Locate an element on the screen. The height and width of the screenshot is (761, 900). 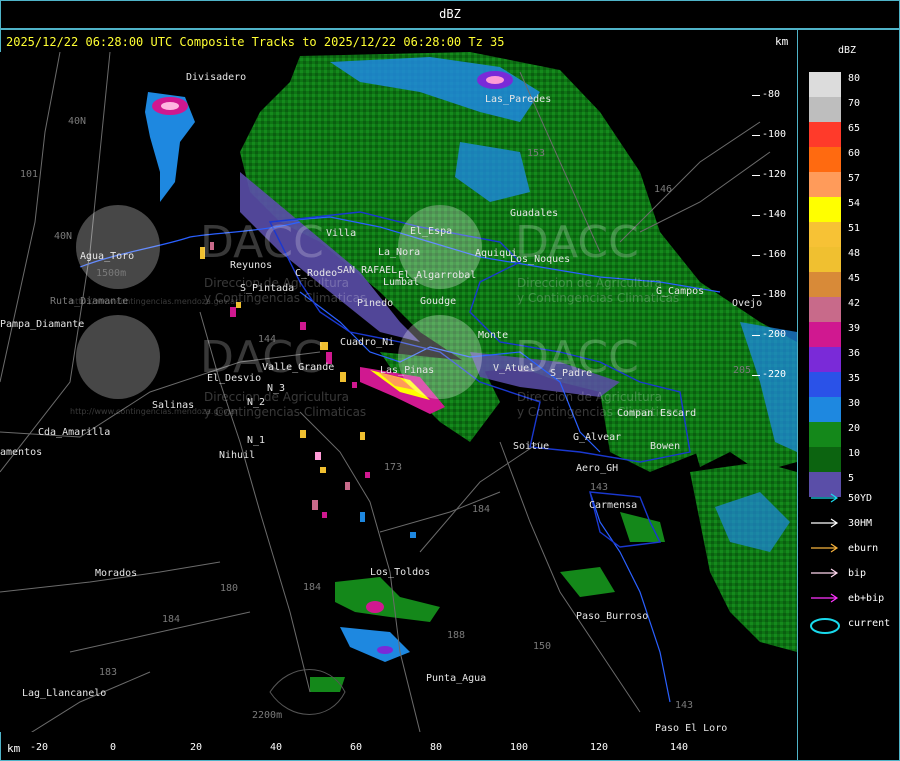
y-tick-label: -80 is located at coordinates (771, 94).